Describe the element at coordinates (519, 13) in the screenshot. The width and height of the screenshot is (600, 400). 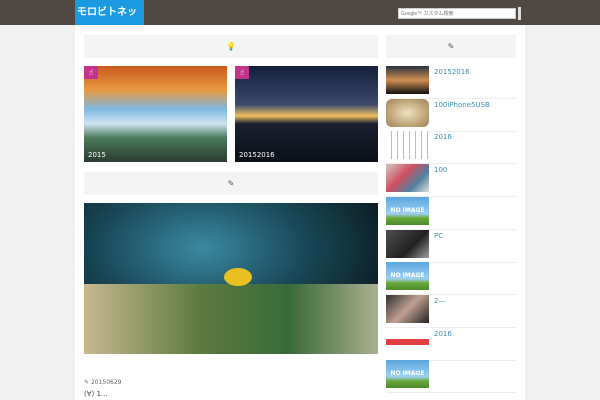
I see `search-button` at that location.